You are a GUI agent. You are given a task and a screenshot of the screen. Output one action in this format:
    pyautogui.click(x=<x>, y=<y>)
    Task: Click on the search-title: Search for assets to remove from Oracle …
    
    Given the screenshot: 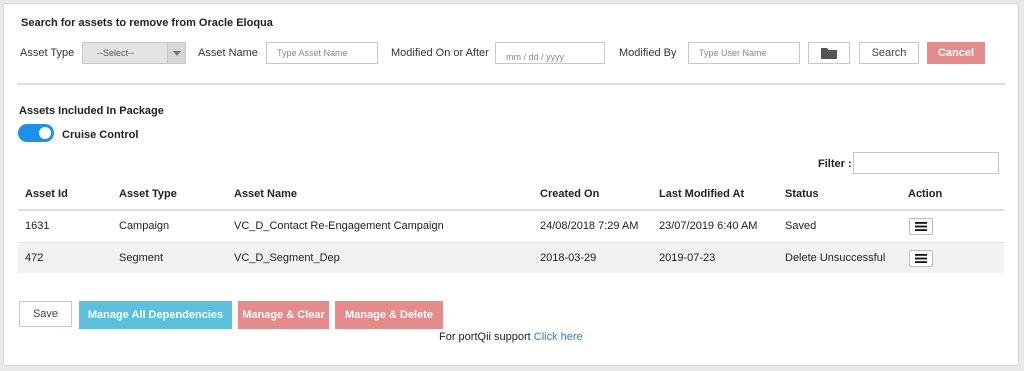 What is the action you would take?
    pyautogui.click(x=147, y=23)
    